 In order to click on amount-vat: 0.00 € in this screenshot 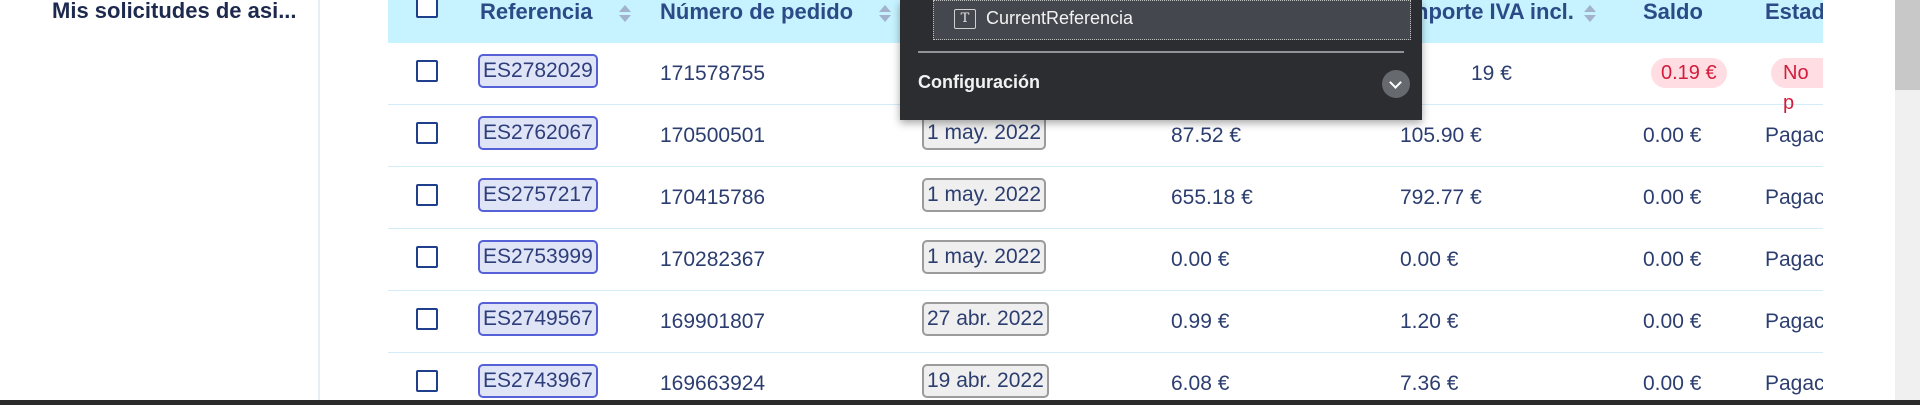, I will do `click(1429, 259)`.